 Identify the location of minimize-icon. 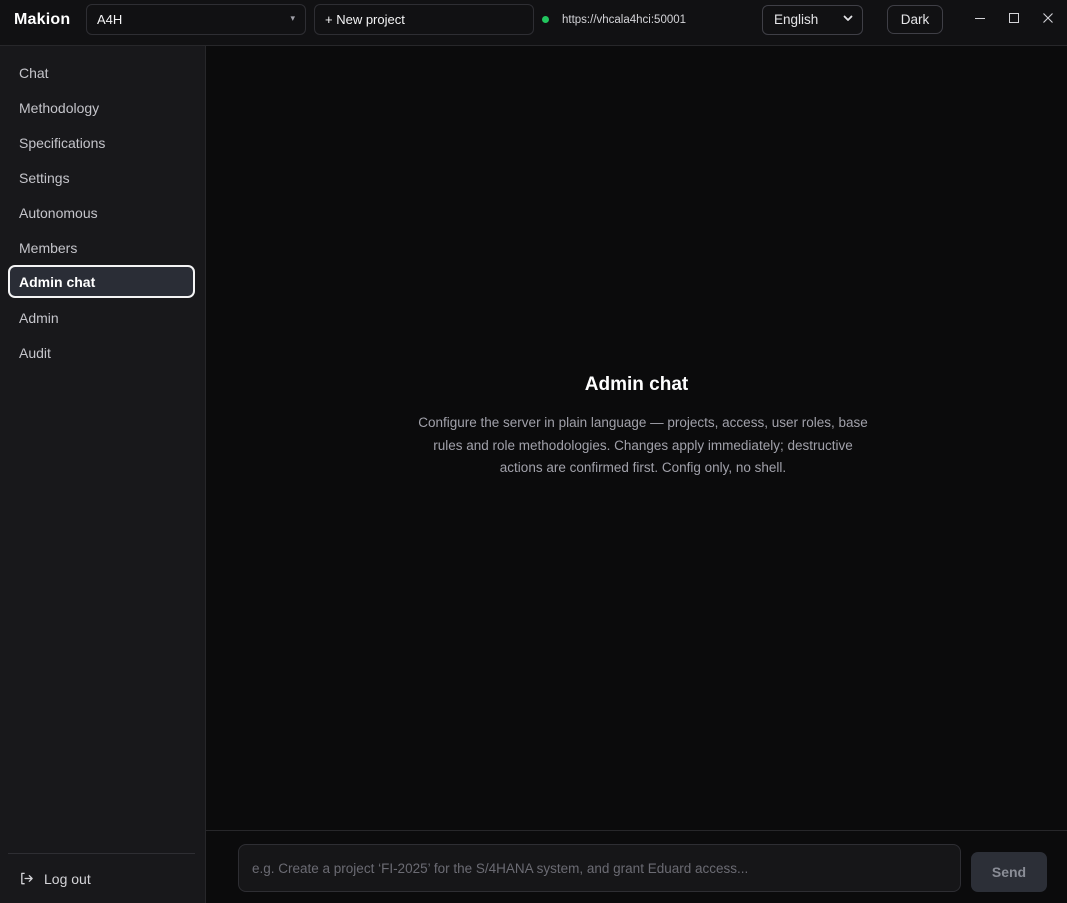
(980, 19).